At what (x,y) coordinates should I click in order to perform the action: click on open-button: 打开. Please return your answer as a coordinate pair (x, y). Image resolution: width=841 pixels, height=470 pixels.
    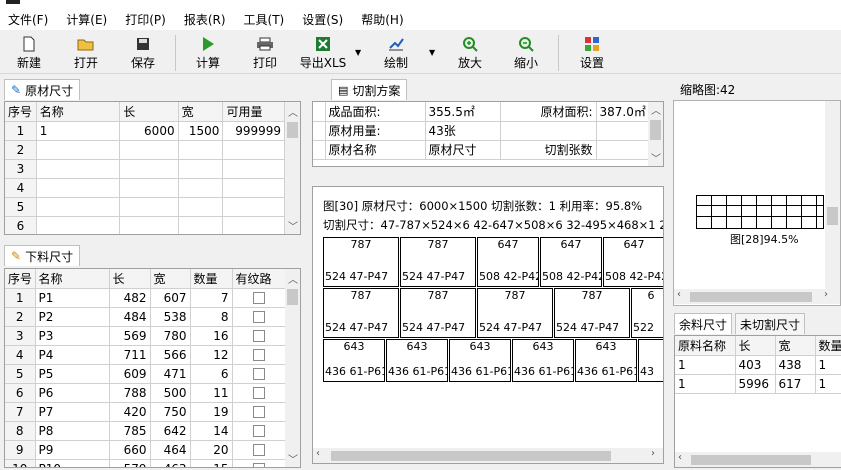
    Looking at the image, I should click on (86, 52).